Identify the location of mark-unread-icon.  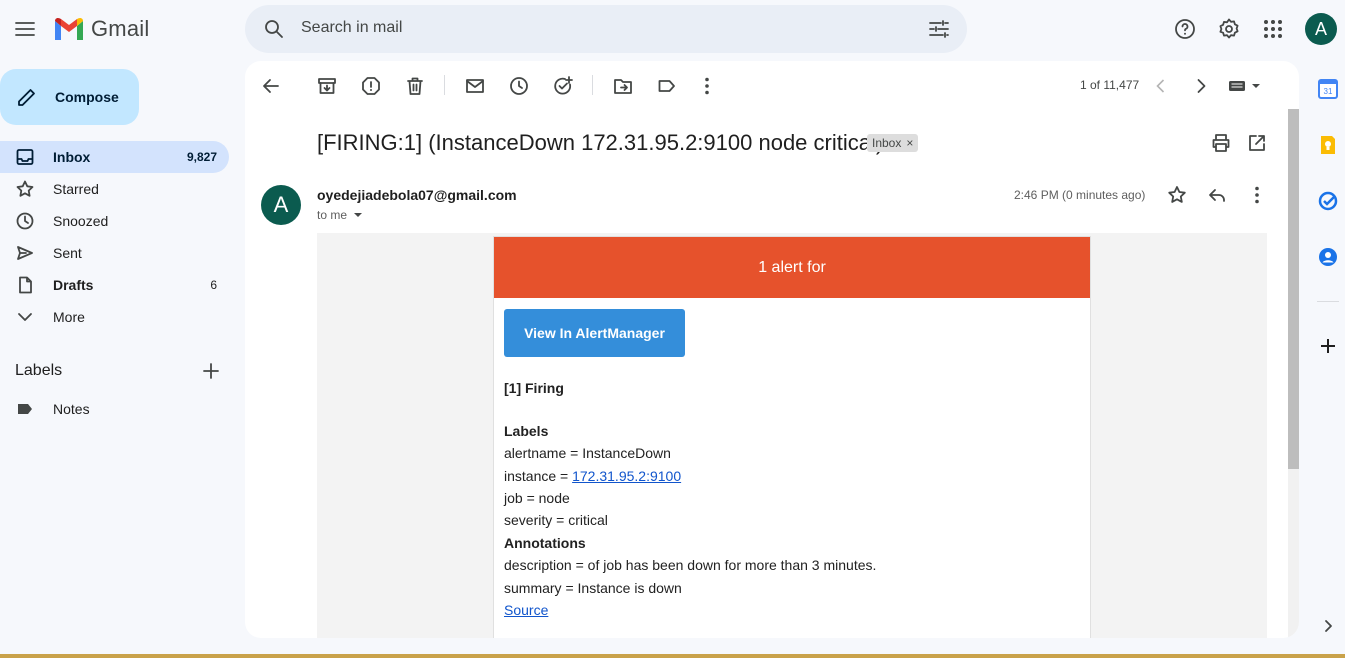
(475, 86).